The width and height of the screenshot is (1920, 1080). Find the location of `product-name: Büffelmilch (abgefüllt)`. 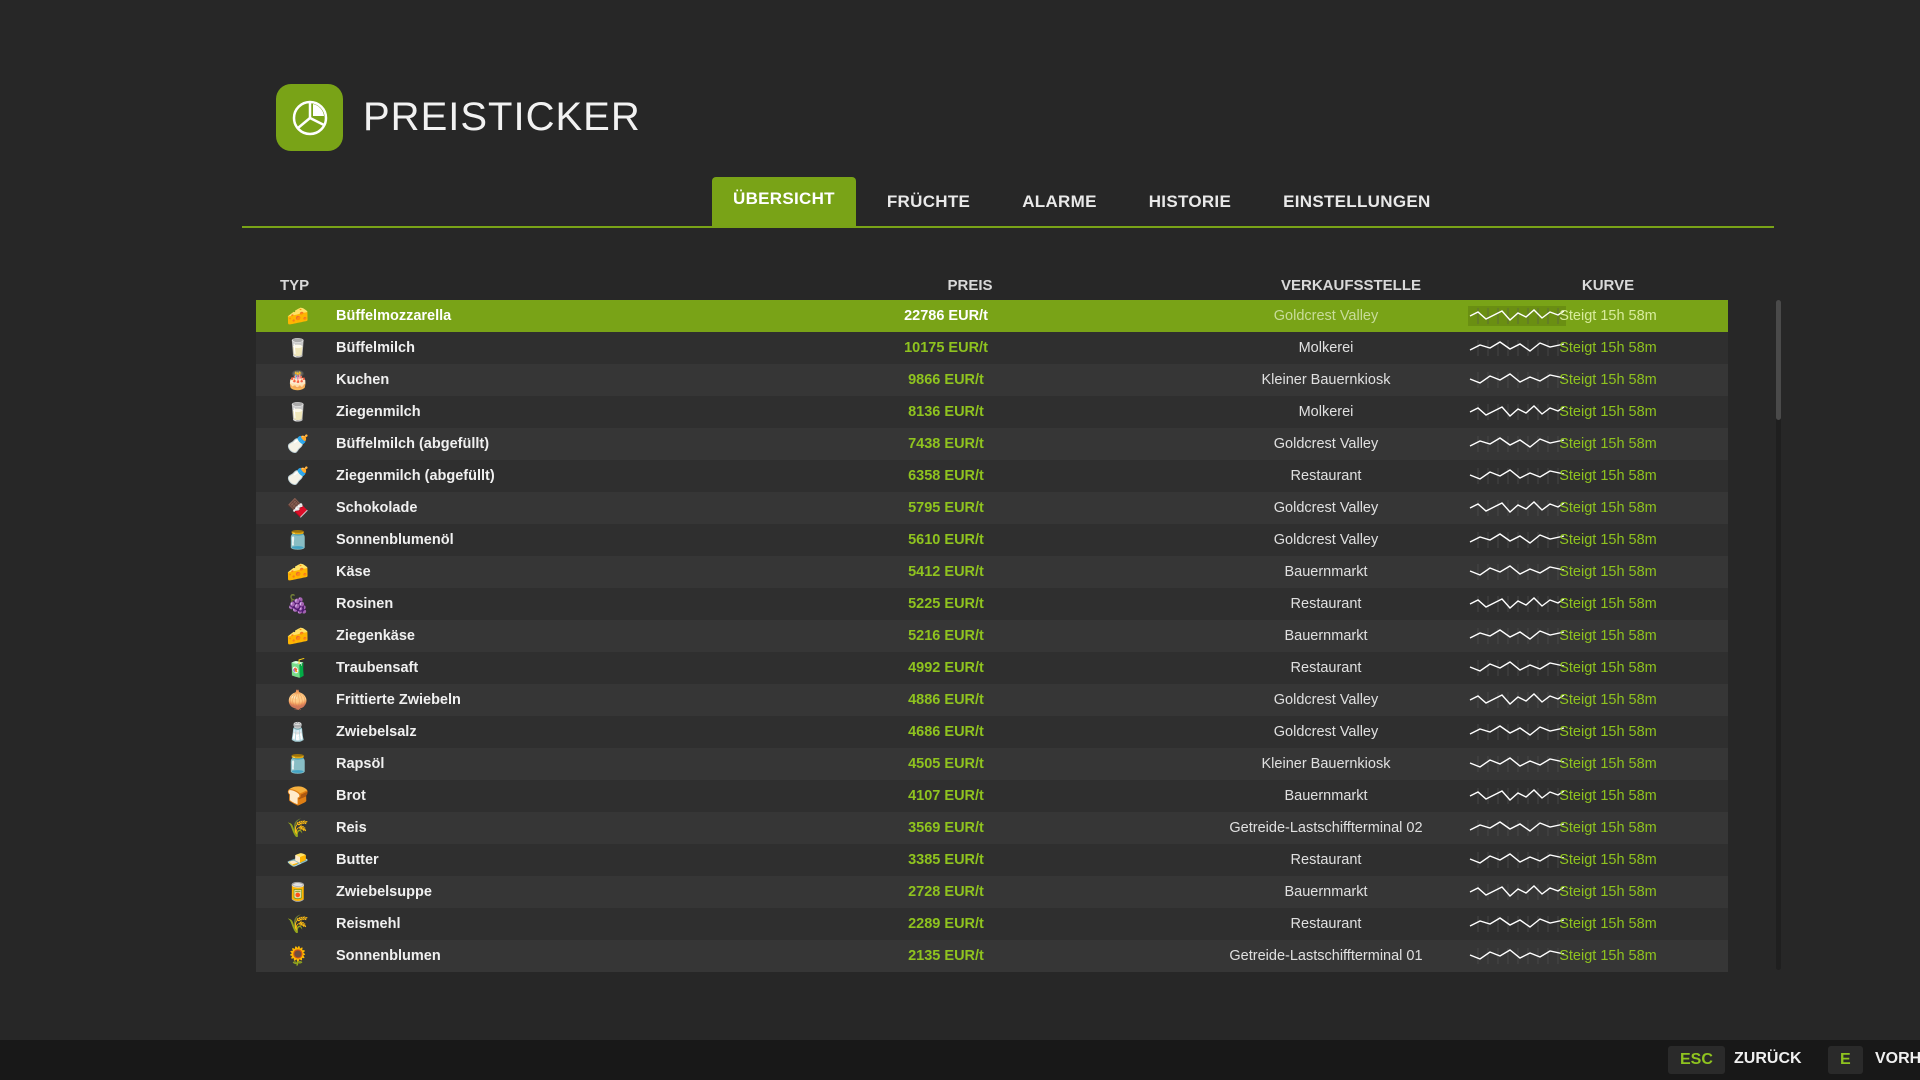

product-name: Büffelmilch (abgefüllt) is located at coordinates (413, 444).